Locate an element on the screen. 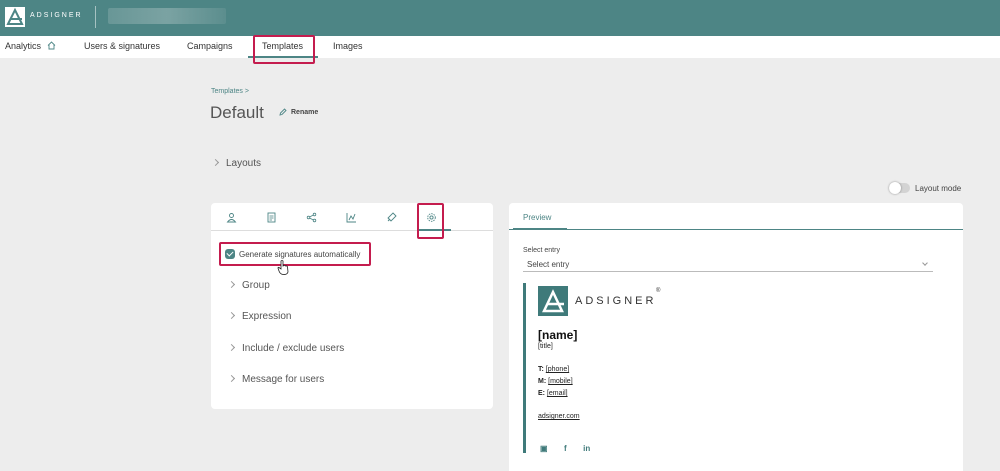  share-icon is located at coordinates (311, 217).